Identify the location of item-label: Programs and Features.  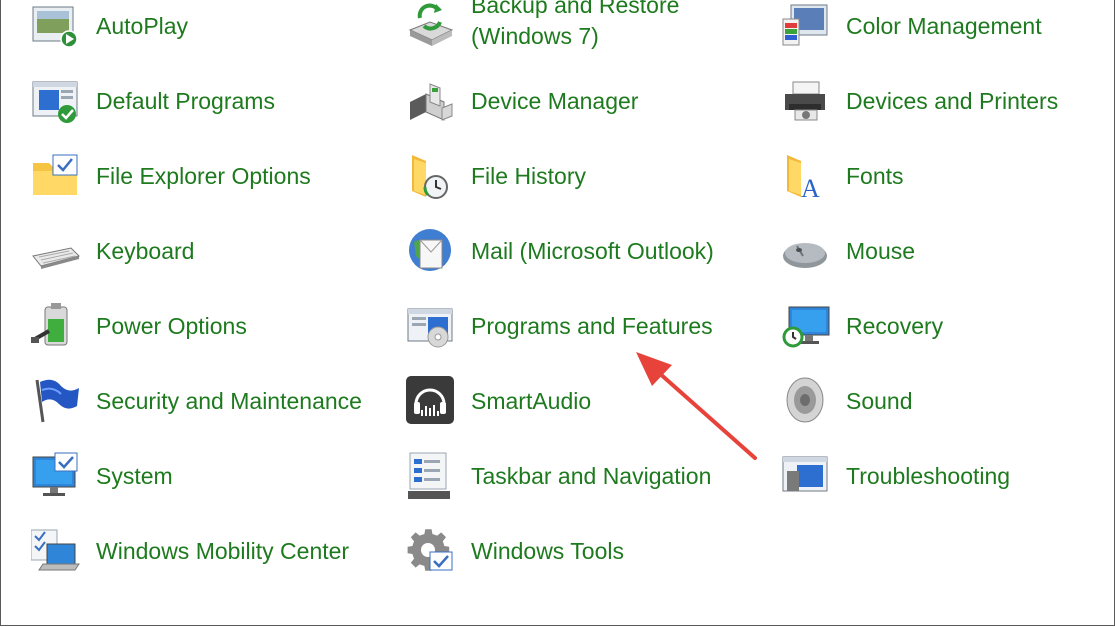
(592, 326).